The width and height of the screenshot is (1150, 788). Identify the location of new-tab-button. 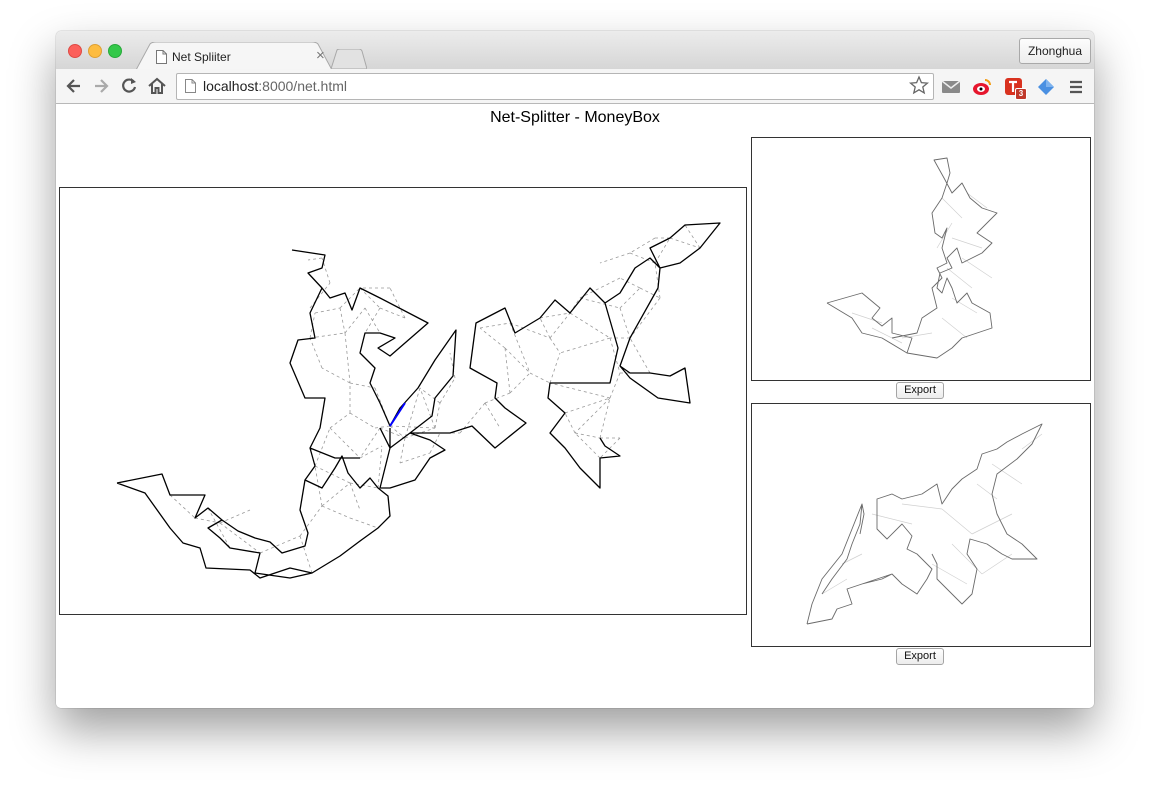
(349, 59).